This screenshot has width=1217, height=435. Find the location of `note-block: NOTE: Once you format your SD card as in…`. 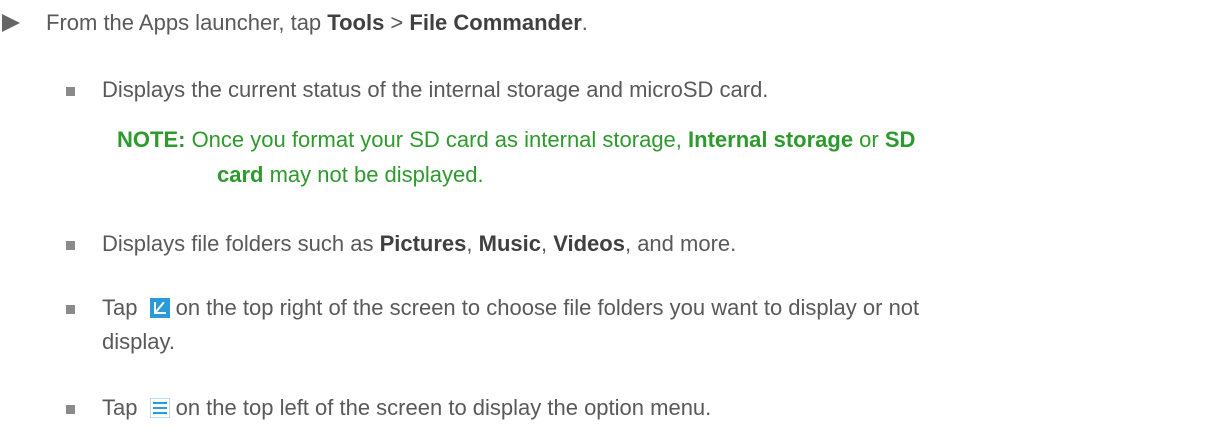

note-block: NOTE: Once you format your SD card as in… is located at coordinates (637, 157).